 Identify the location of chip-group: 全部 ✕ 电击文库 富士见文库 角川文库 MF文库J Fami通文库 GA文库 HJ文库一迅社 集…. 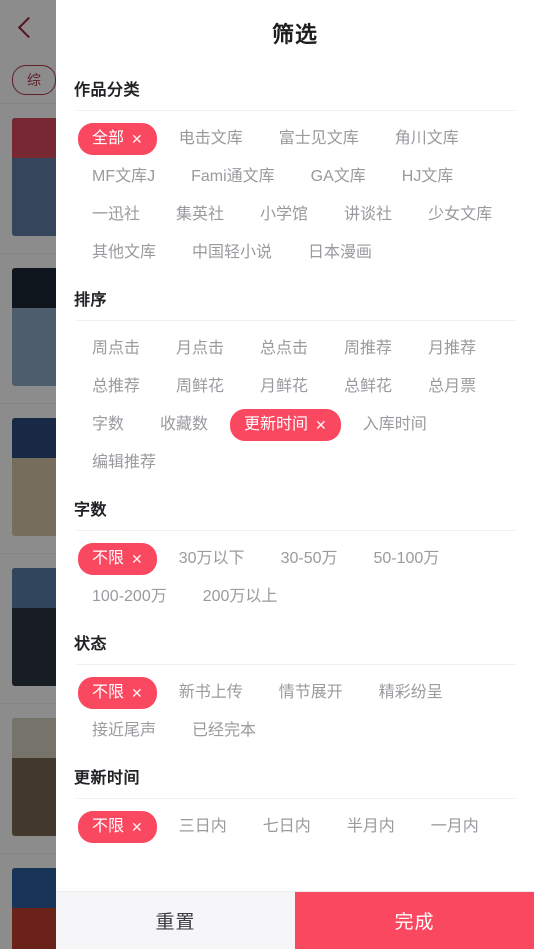
(295, 193).